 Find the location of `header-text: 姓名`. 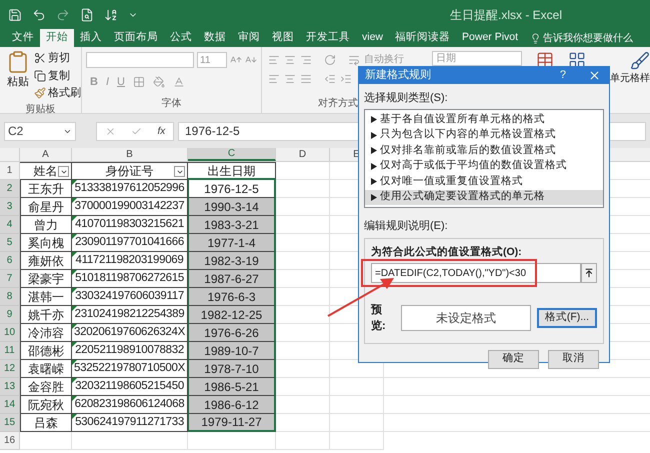

header-text: 姓名 is located at coordinates (46, 171).